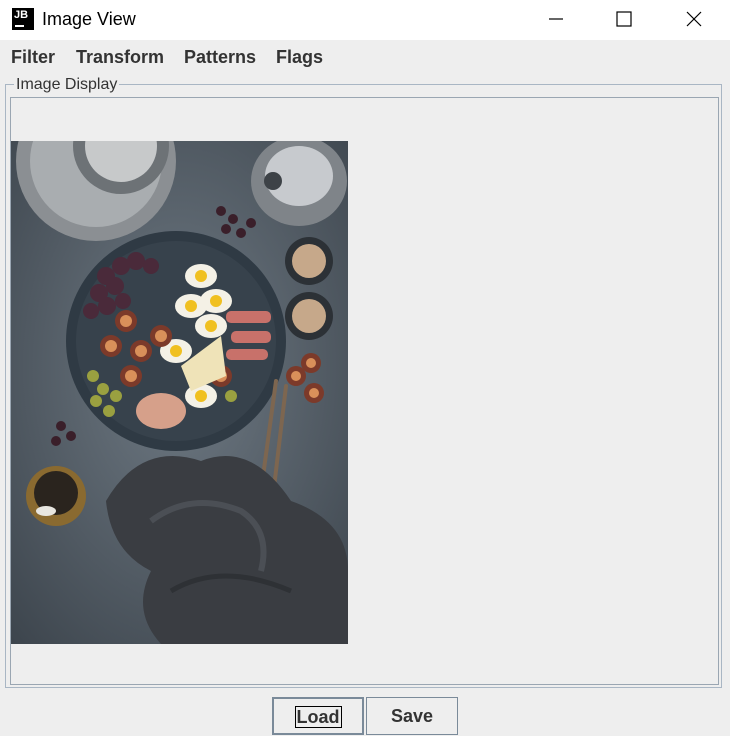 The image size is (730, 736). Describe the element at coordinates (33, 57) in the screenshot. I see `menu-filter: Filter` at that location.